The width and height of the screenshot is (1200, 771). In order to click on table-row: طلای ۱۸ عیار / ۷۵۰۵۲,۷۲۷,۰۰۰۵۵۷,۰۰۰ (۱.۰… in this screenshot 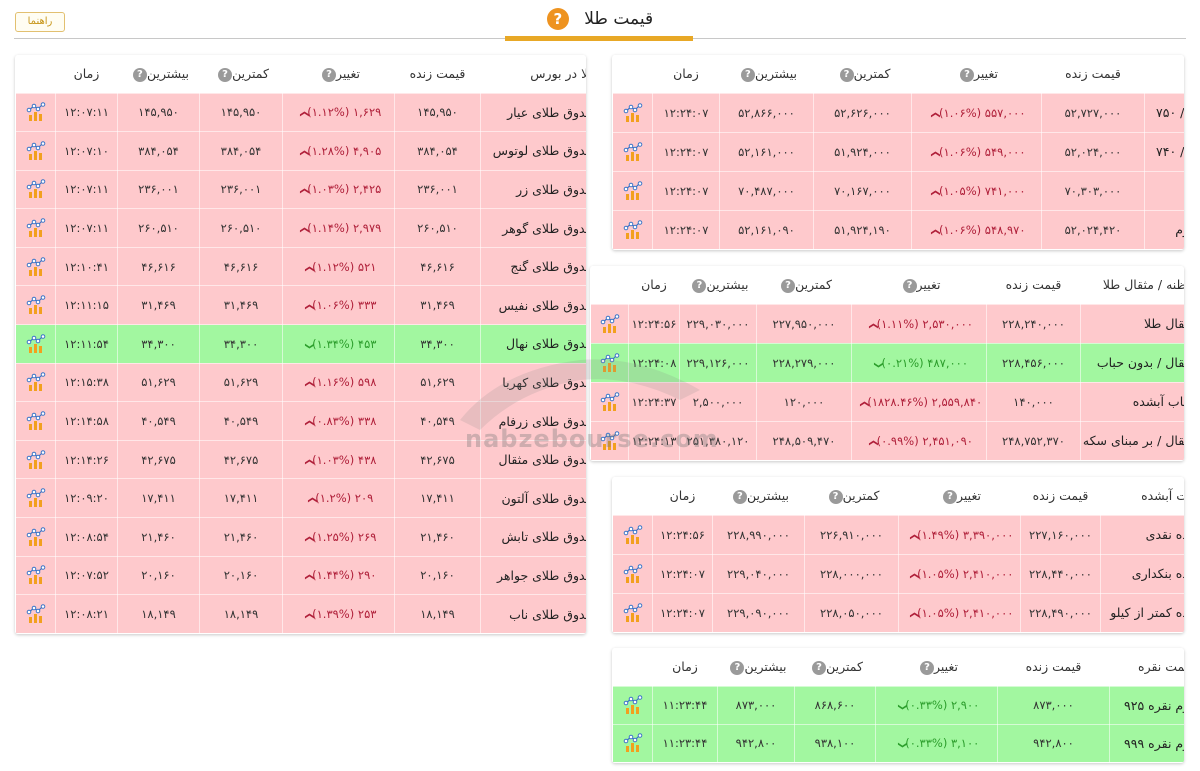, I will do `click(898, 112)`.